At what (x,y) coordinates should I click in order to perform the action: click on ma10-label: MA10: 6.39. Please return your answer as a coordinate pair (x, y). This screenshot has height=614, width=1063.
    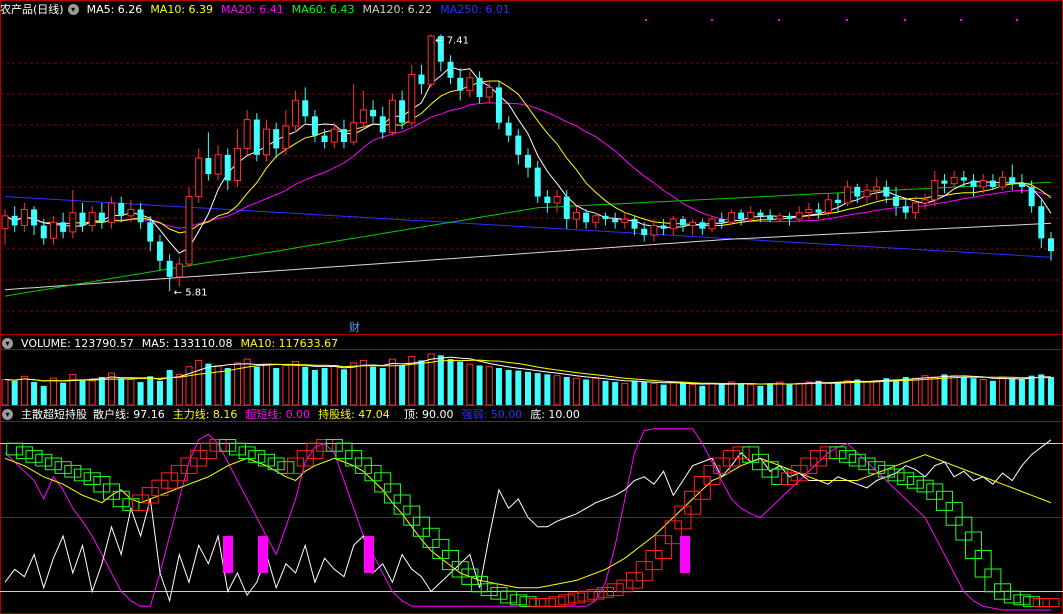
    Looking at the image, I should click on (182, 9).